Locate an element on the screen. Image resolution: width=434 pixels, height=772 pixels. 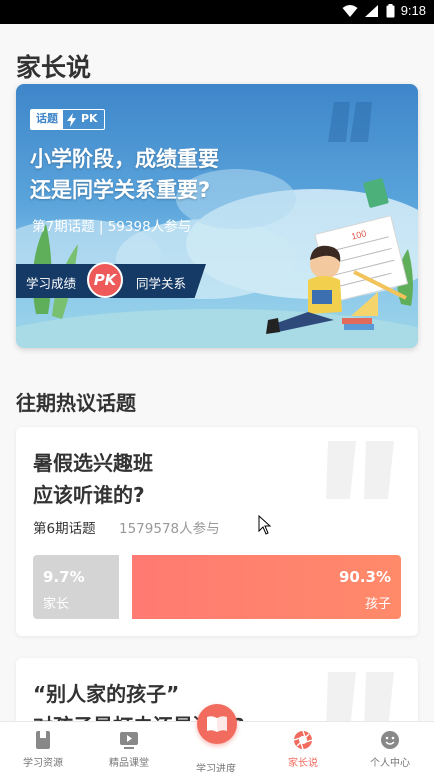
pk-side-right: 同学关系 is located at coordinates (161, 283).